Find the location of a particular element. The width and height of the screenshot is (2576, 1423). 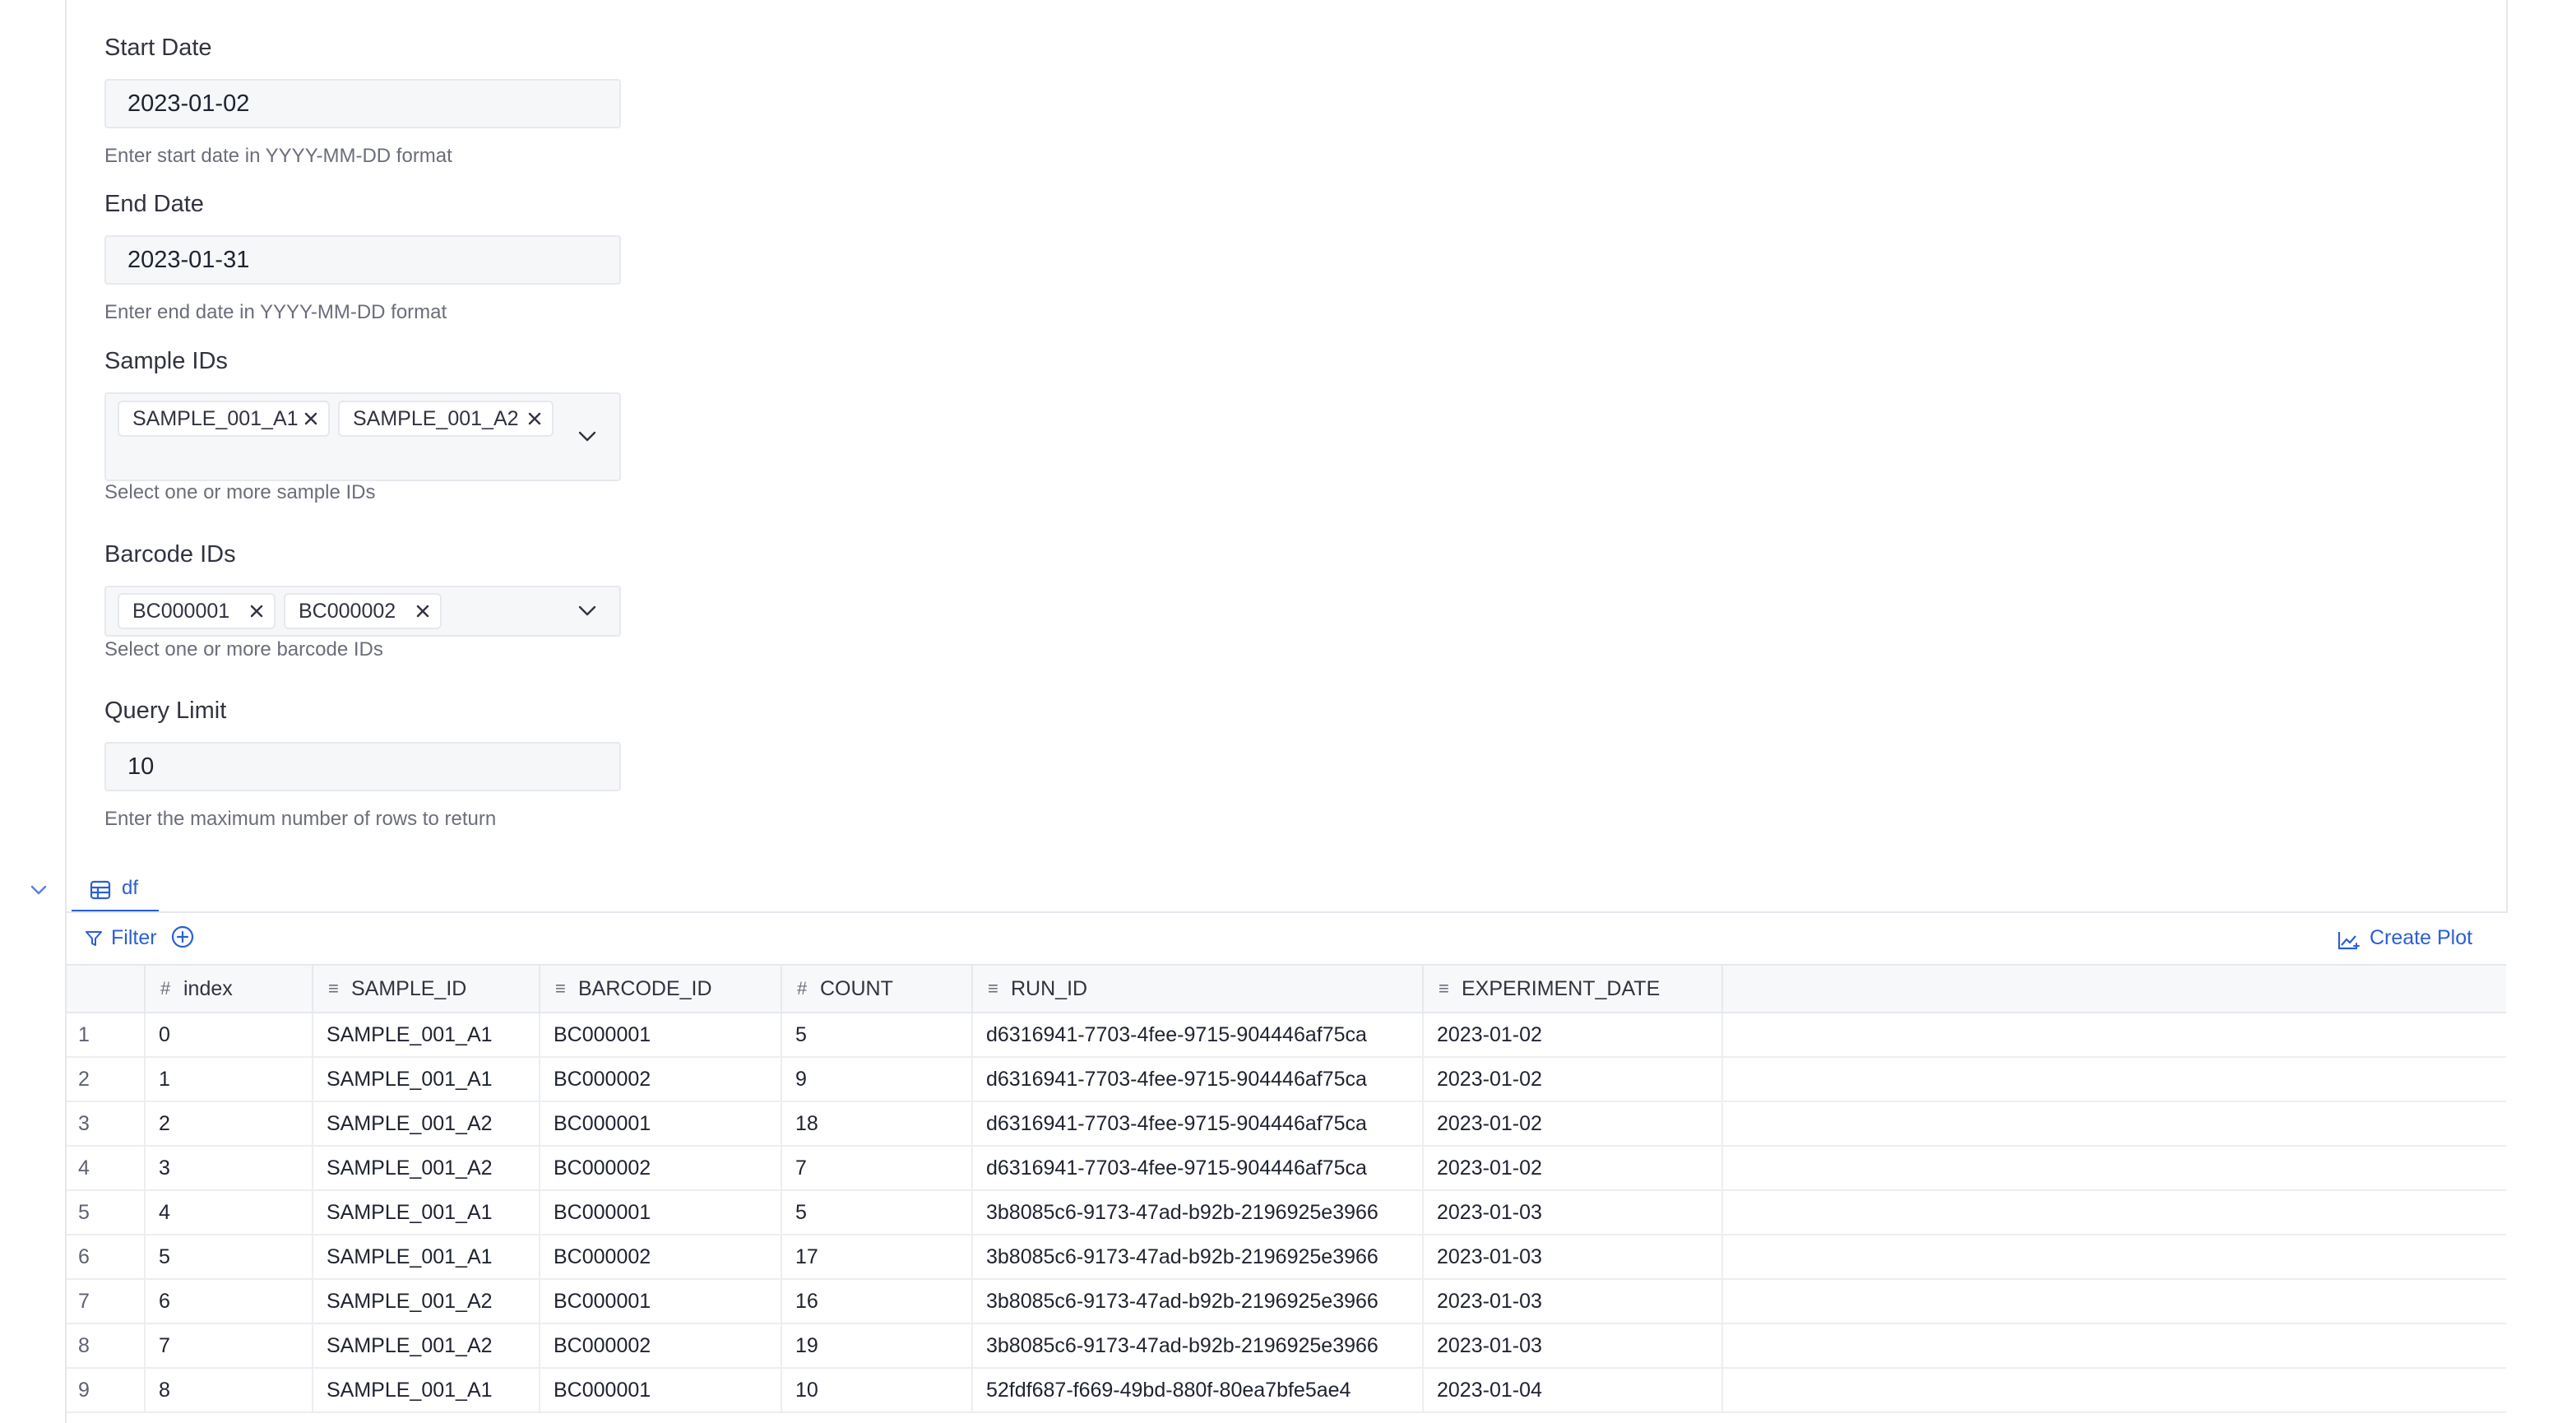

table-cell: 17 is located at coordinates (877, 1256).